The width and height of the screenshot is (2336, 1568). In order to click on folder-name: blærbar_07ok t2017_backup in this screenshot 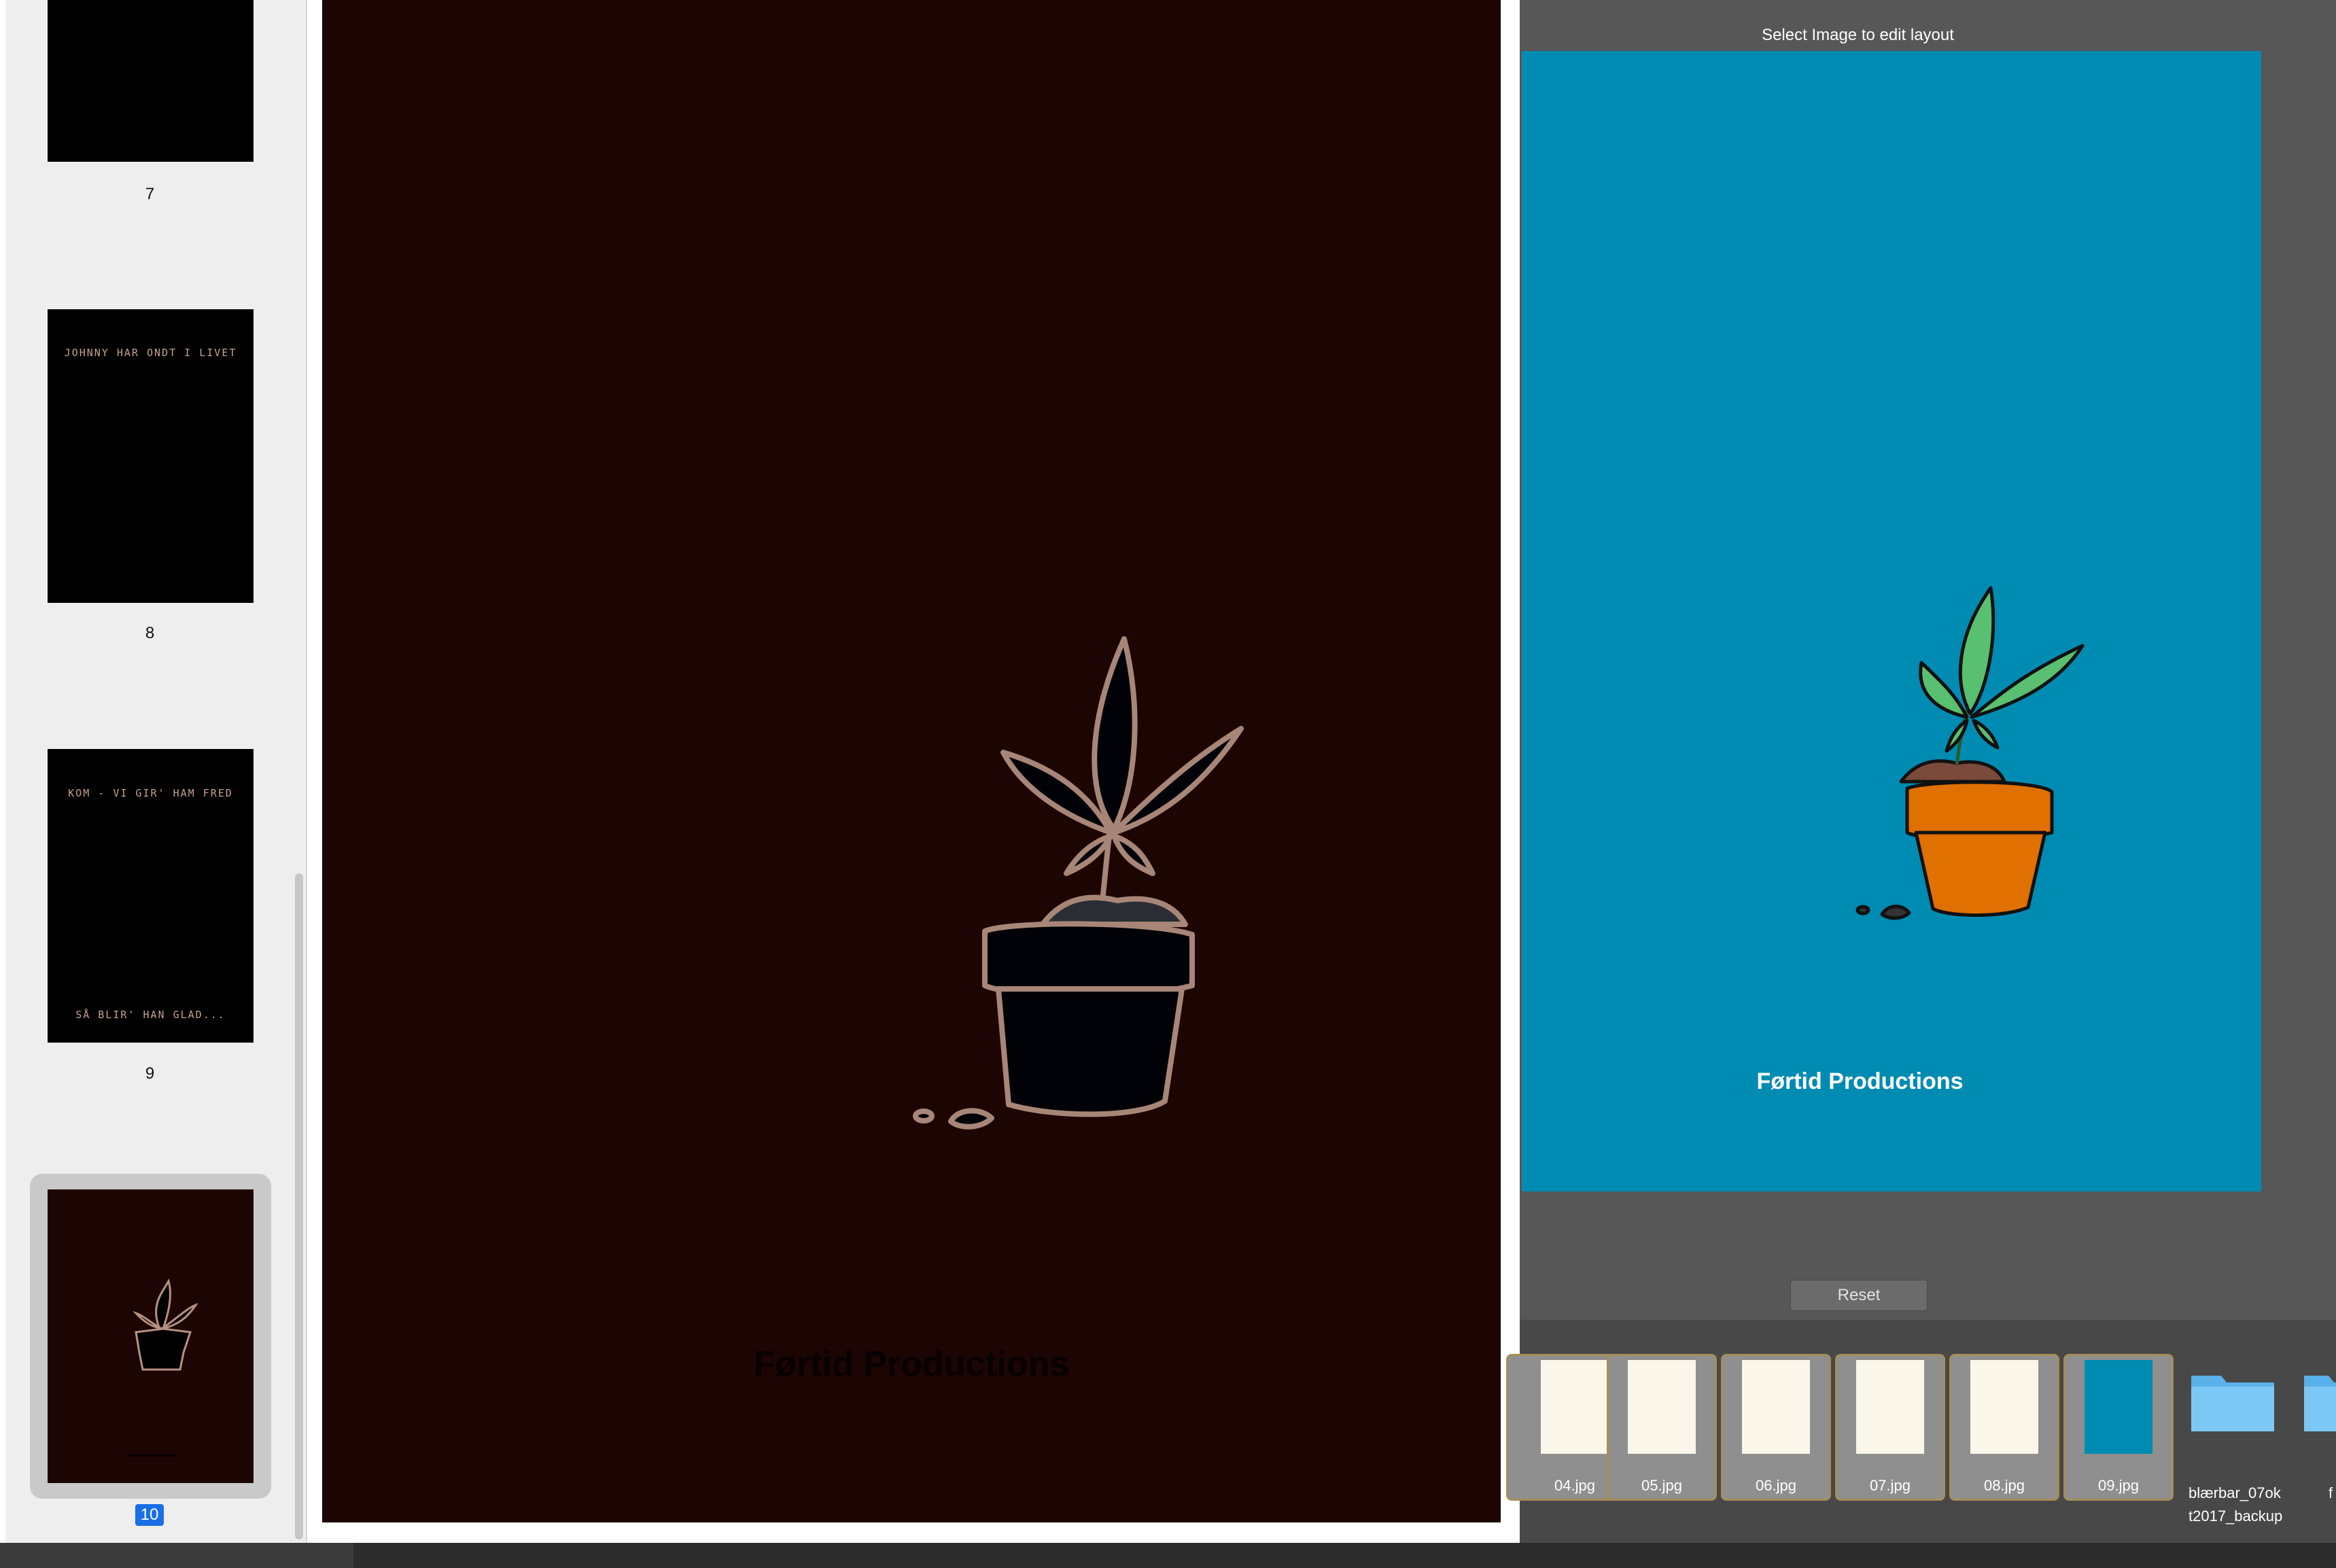, I will do `click(2236, 1504)`.